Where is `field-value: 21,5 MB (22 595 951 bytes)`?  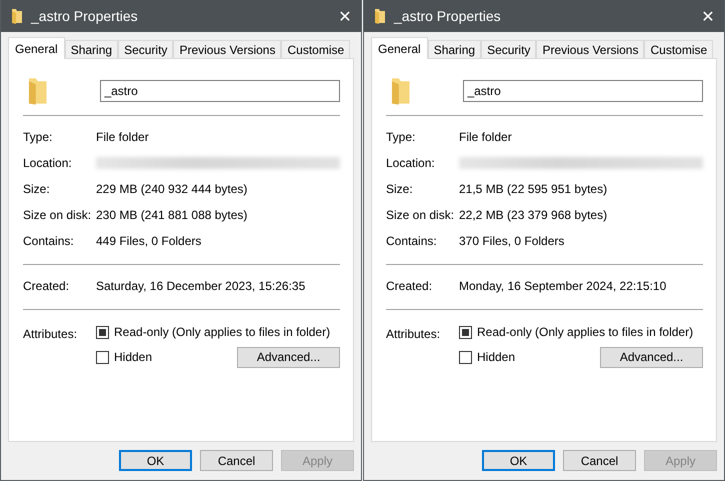
field-value: 21,5 MB (22 595 951 bytes) is located at coordinates (533, 189).